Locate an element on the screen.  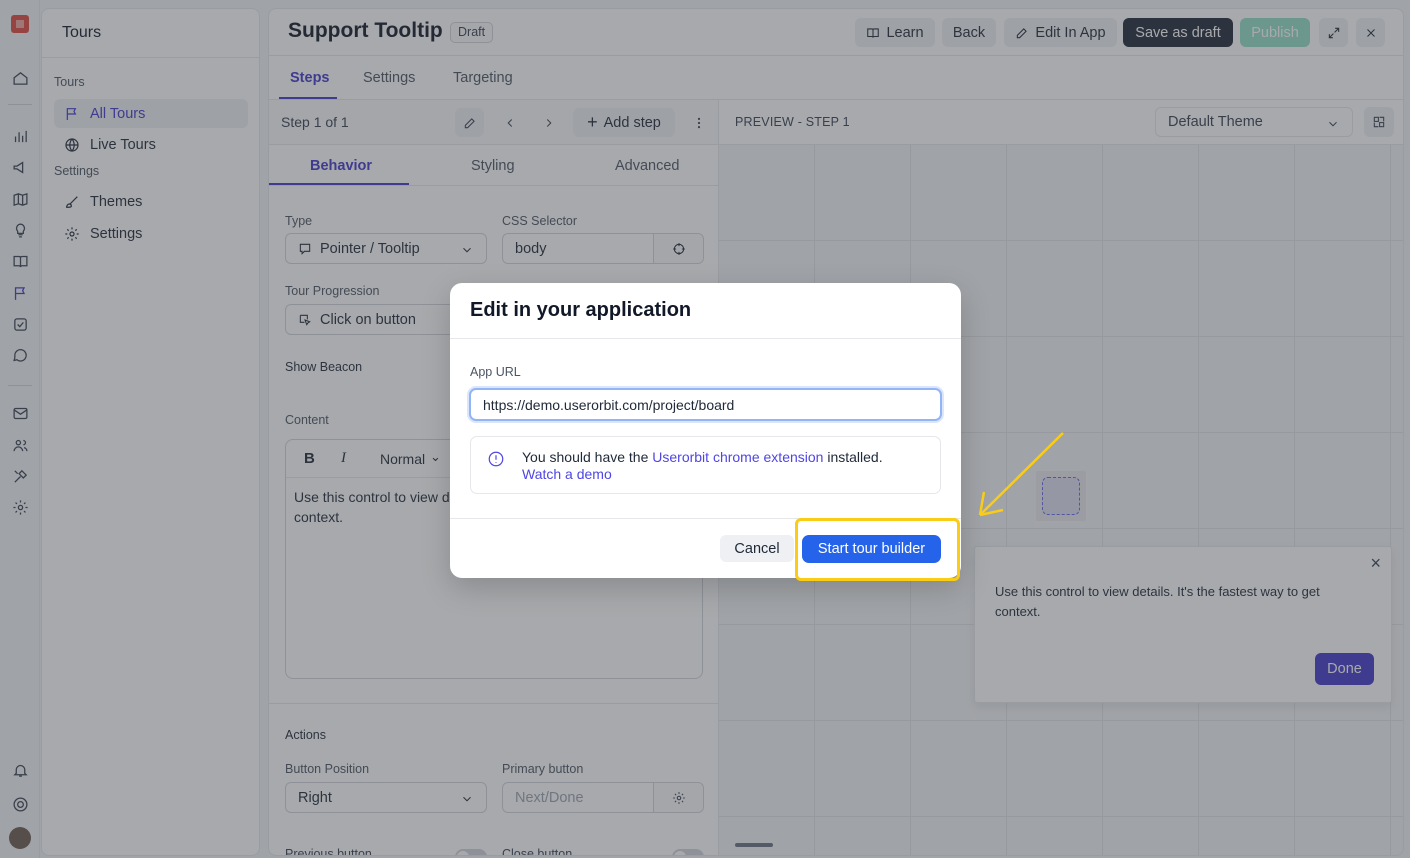
info-icon is located at coordinates (496, 459).